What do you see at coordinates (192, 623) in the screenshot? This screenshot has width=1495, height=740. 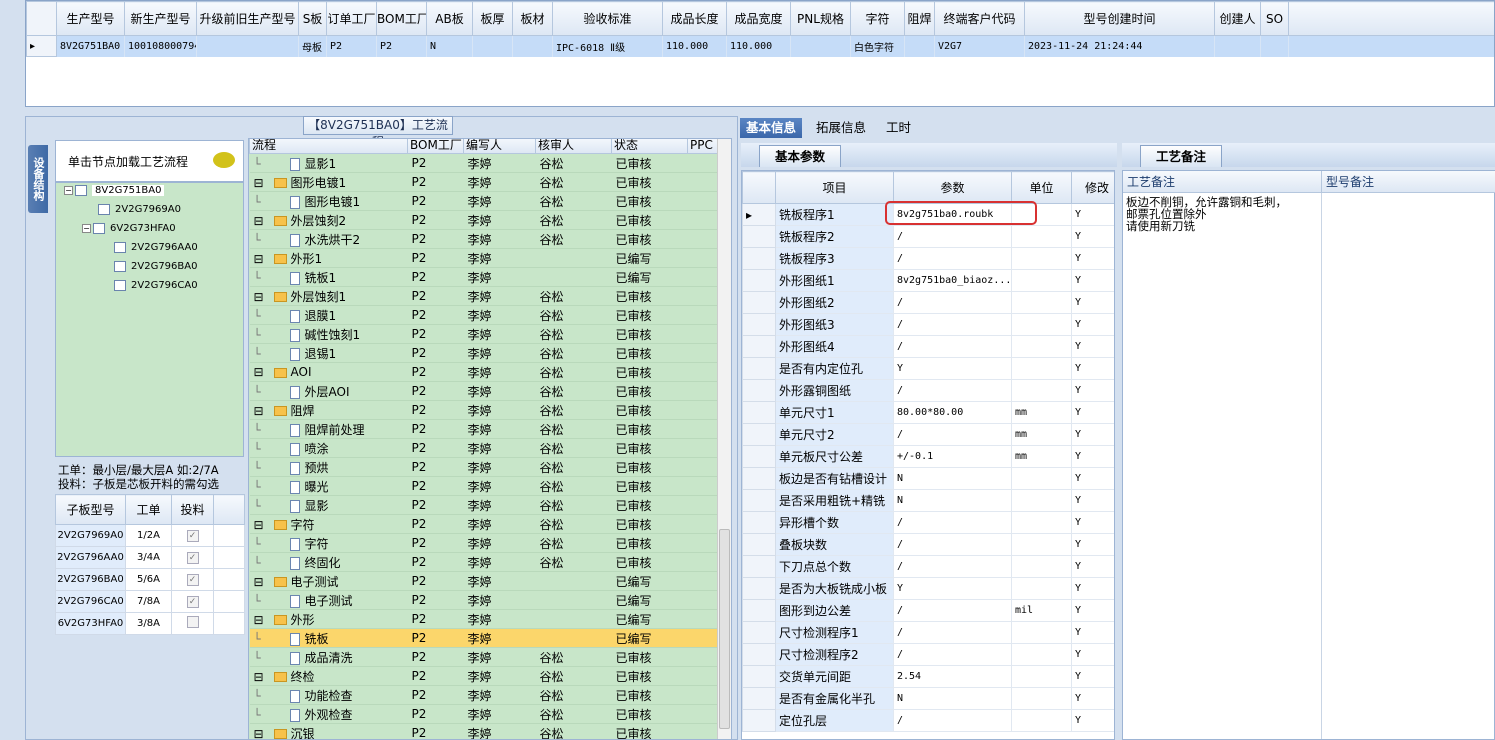 I see `feed-checkbox` at bounding box center [192, 623].